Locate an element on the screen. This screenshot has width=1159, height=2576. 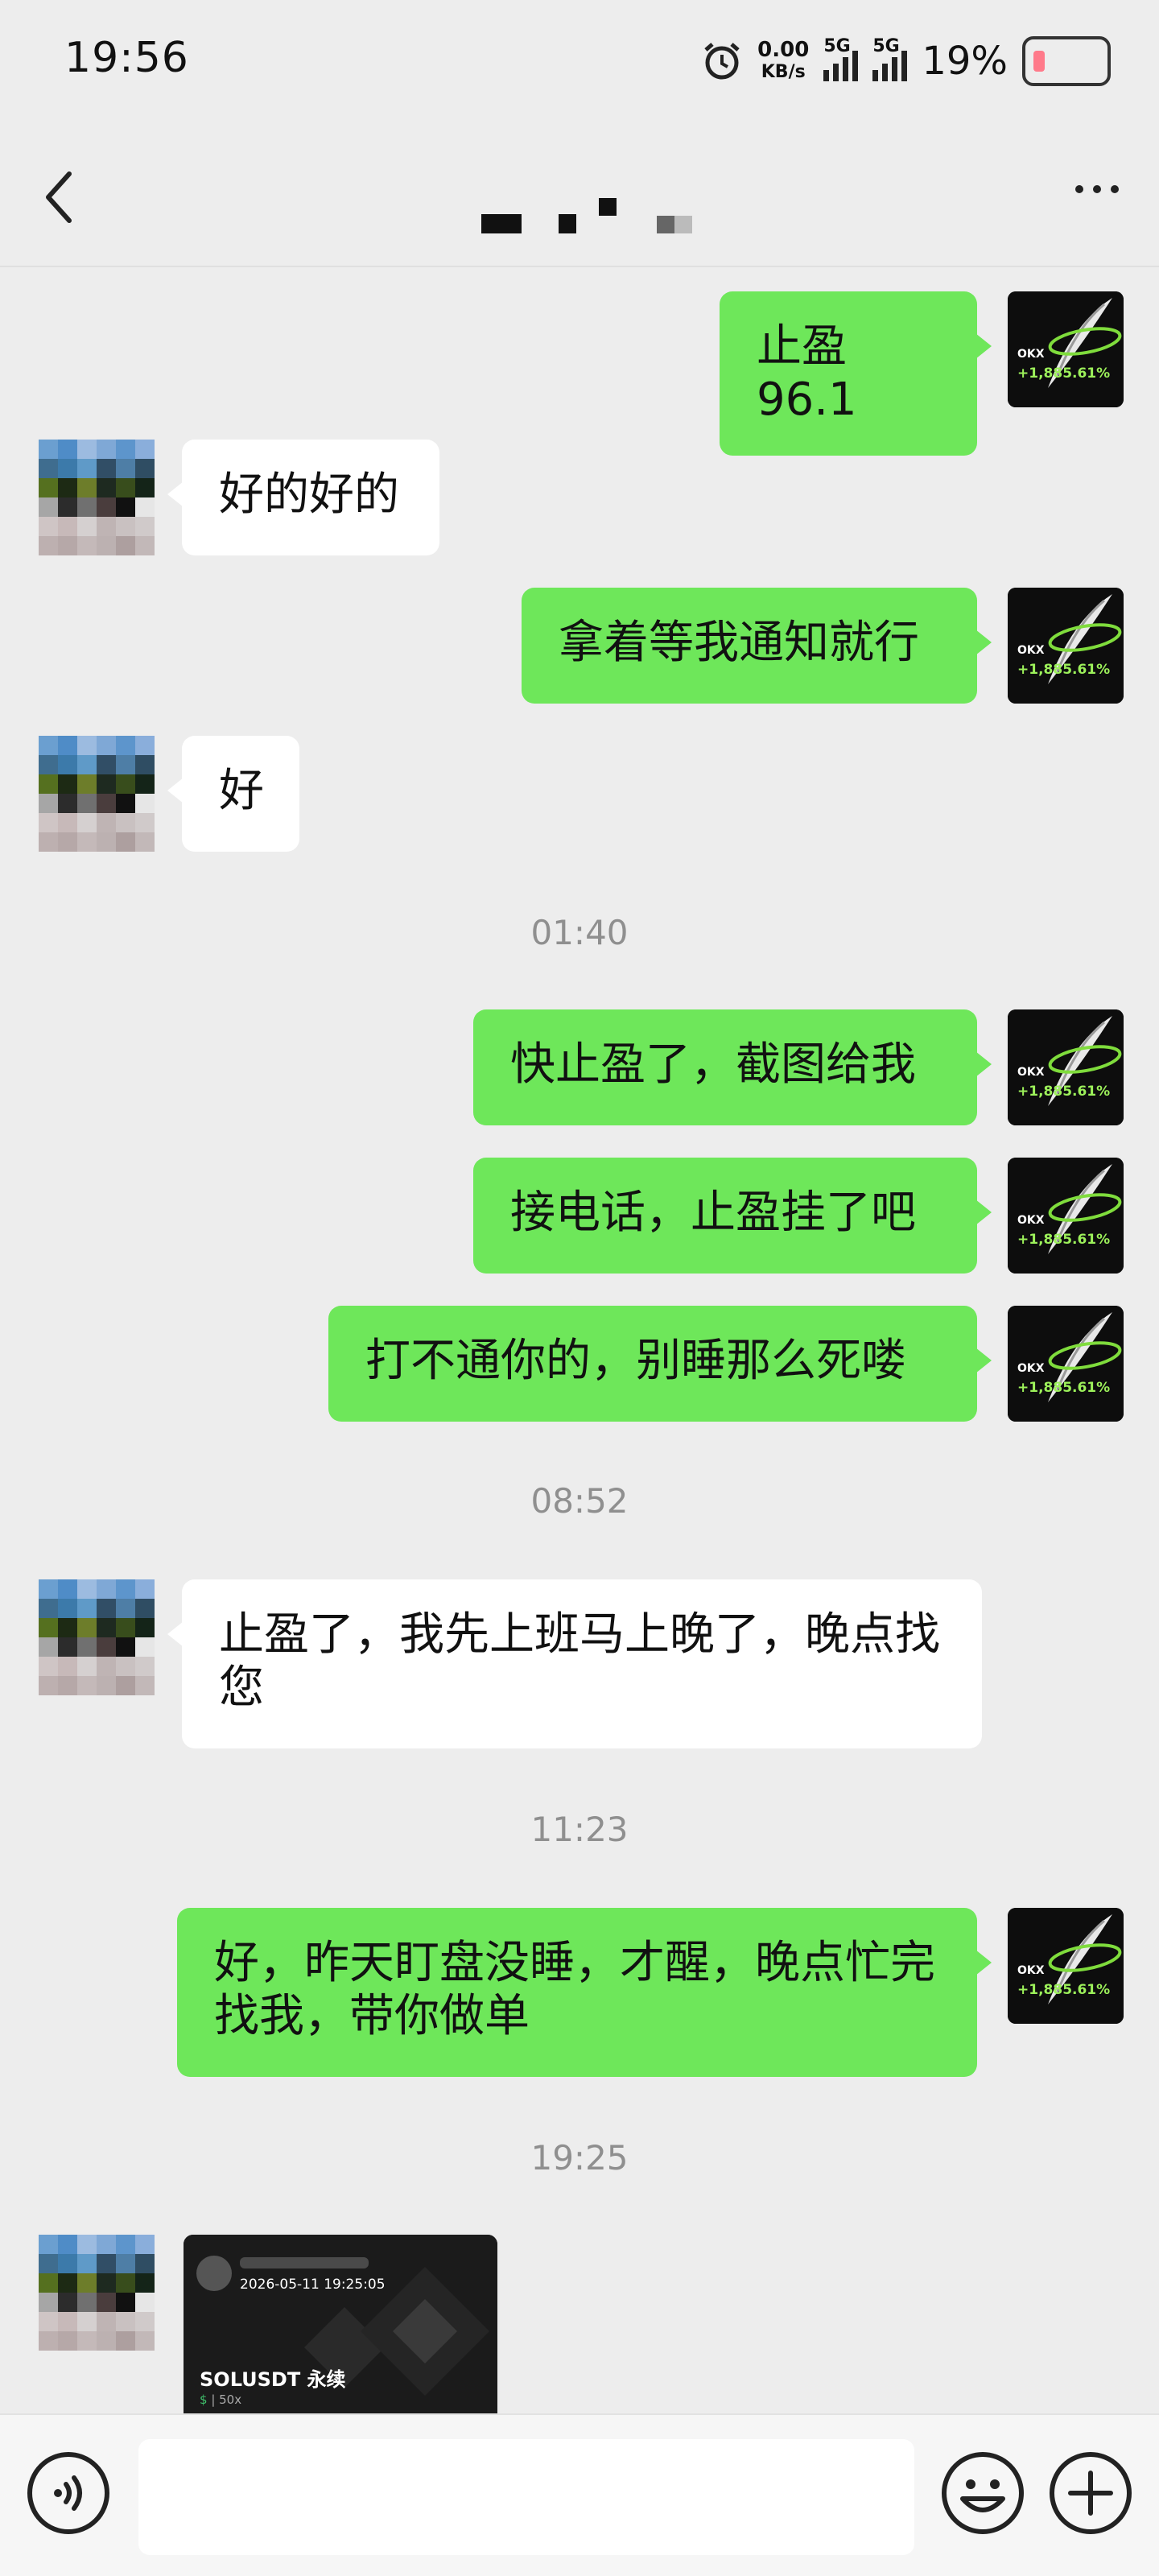
sent-message-bubble: 接电话，止盈挂了吧 is located at coordinates (732, 1216).